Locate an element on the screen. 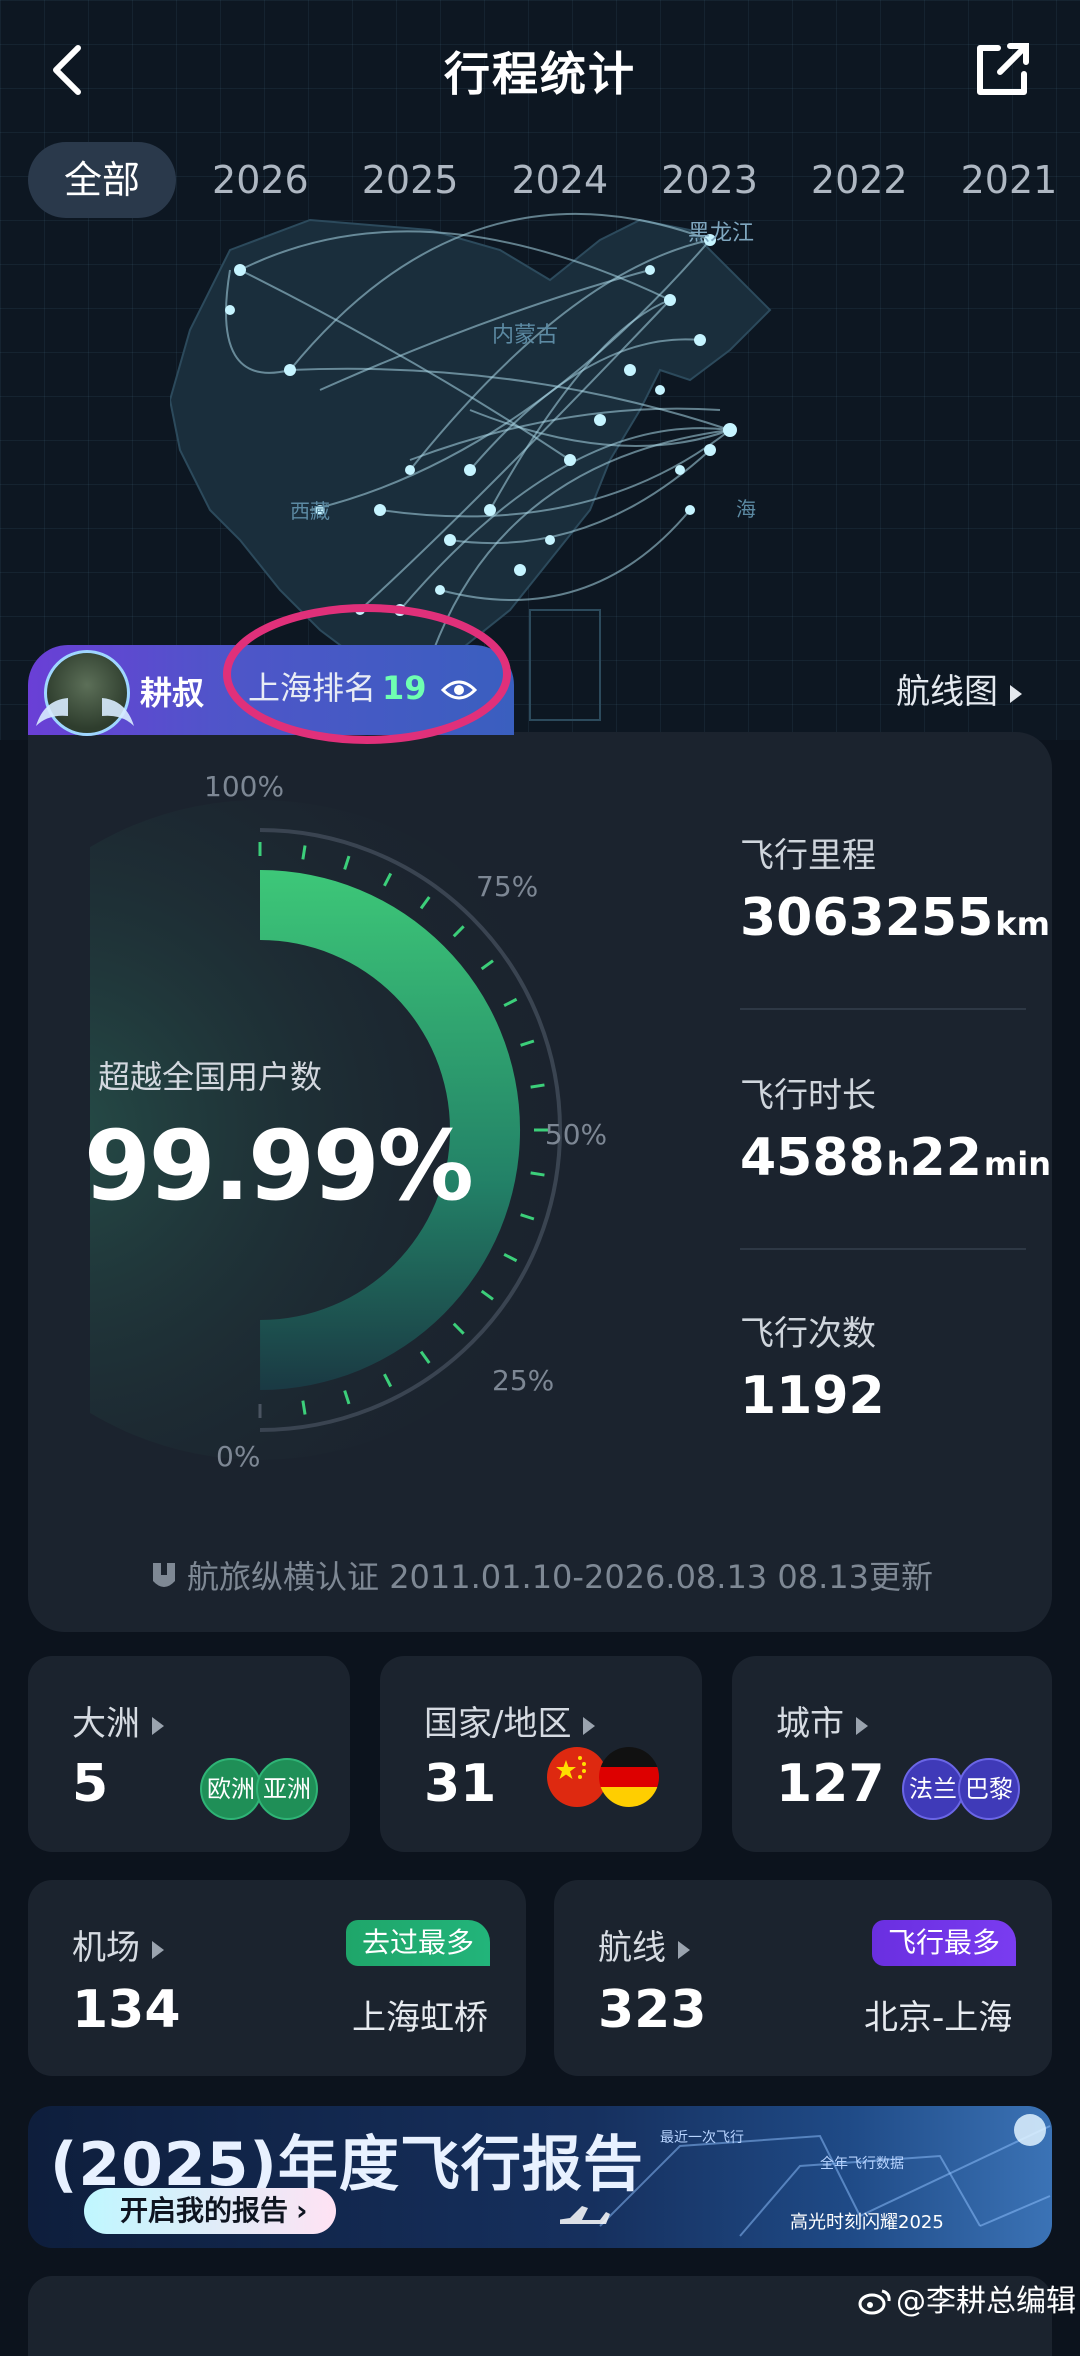 Image resolution: width=1080 pixels, height=2356 pixels. routes-label: 航线 is located at coordinates (632, 1948).